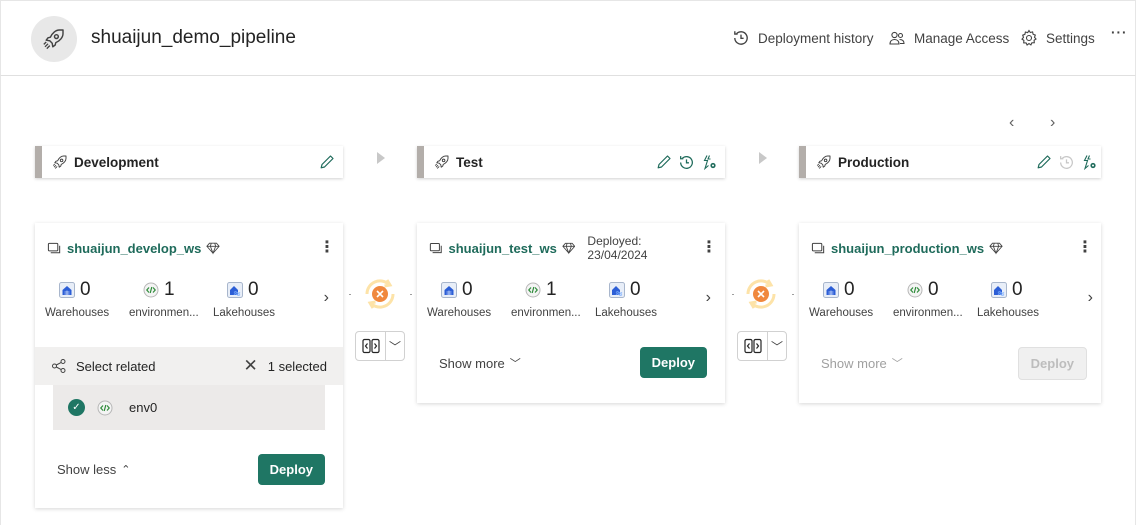  What do you see at coordinates (193, 37) in the screenshot?
I see `page-title: shuaijun_demo_pipeline` at bounding box center [193, 37].